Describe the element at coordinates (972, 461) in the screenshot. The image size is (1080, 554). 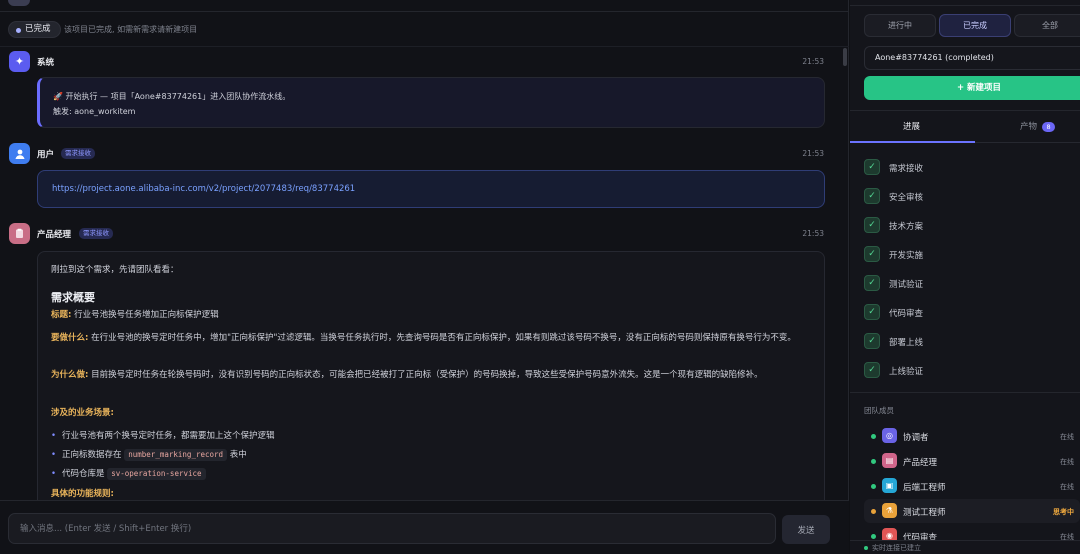
I see `member-item: ▤ 产品经理 在线` at that location.